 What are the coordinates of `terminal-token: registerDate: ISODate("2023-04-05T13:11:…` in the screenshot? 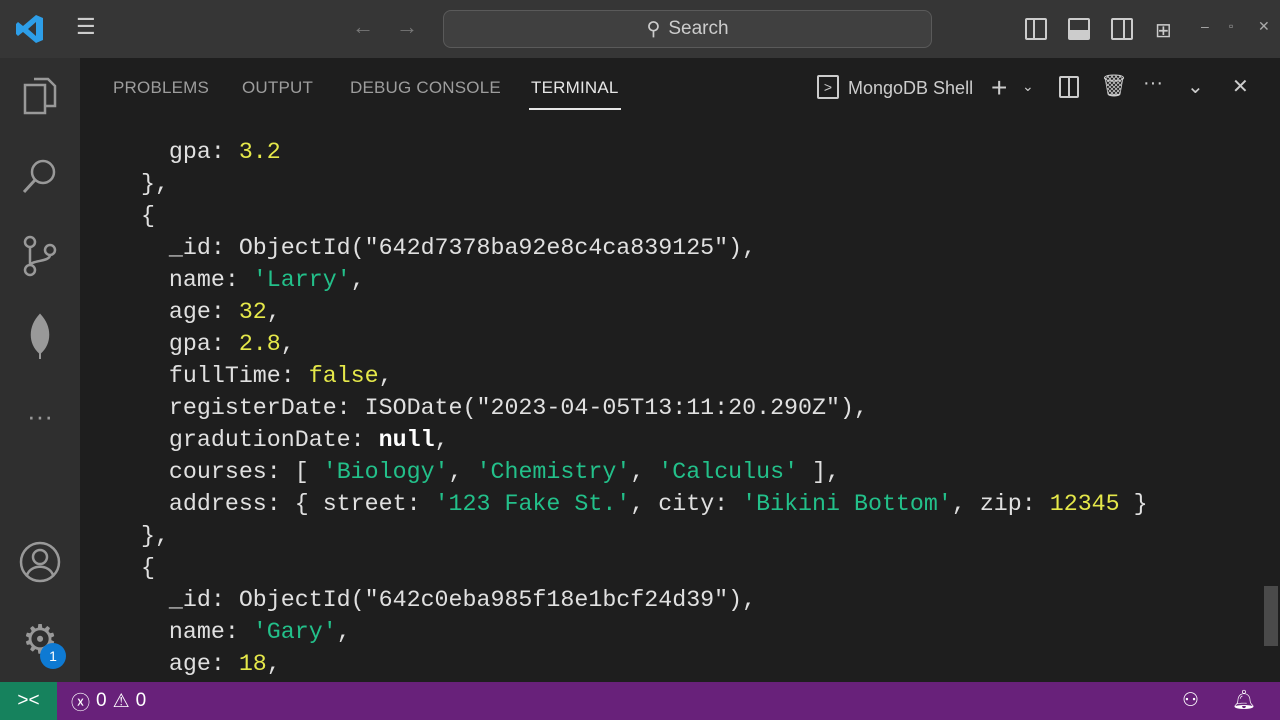 It's located at (490, 408).